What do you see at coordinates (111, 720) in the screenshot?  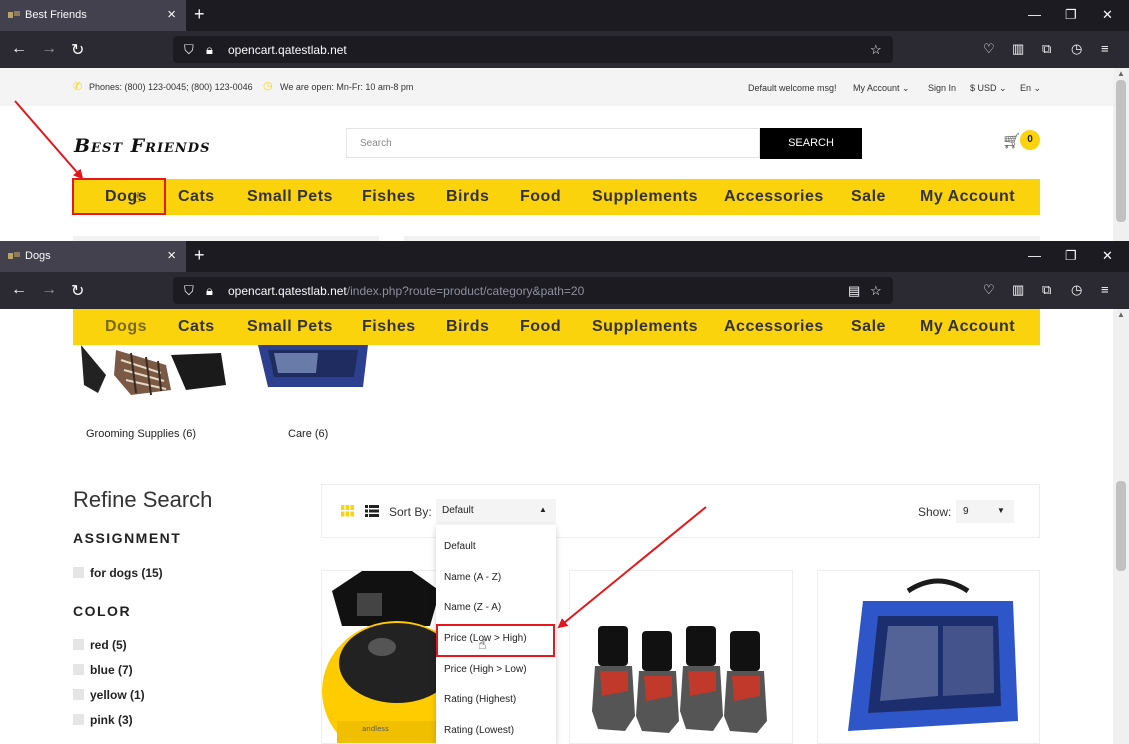 I see `filter-pink: pink (3)` at bounding box center [111, 720].